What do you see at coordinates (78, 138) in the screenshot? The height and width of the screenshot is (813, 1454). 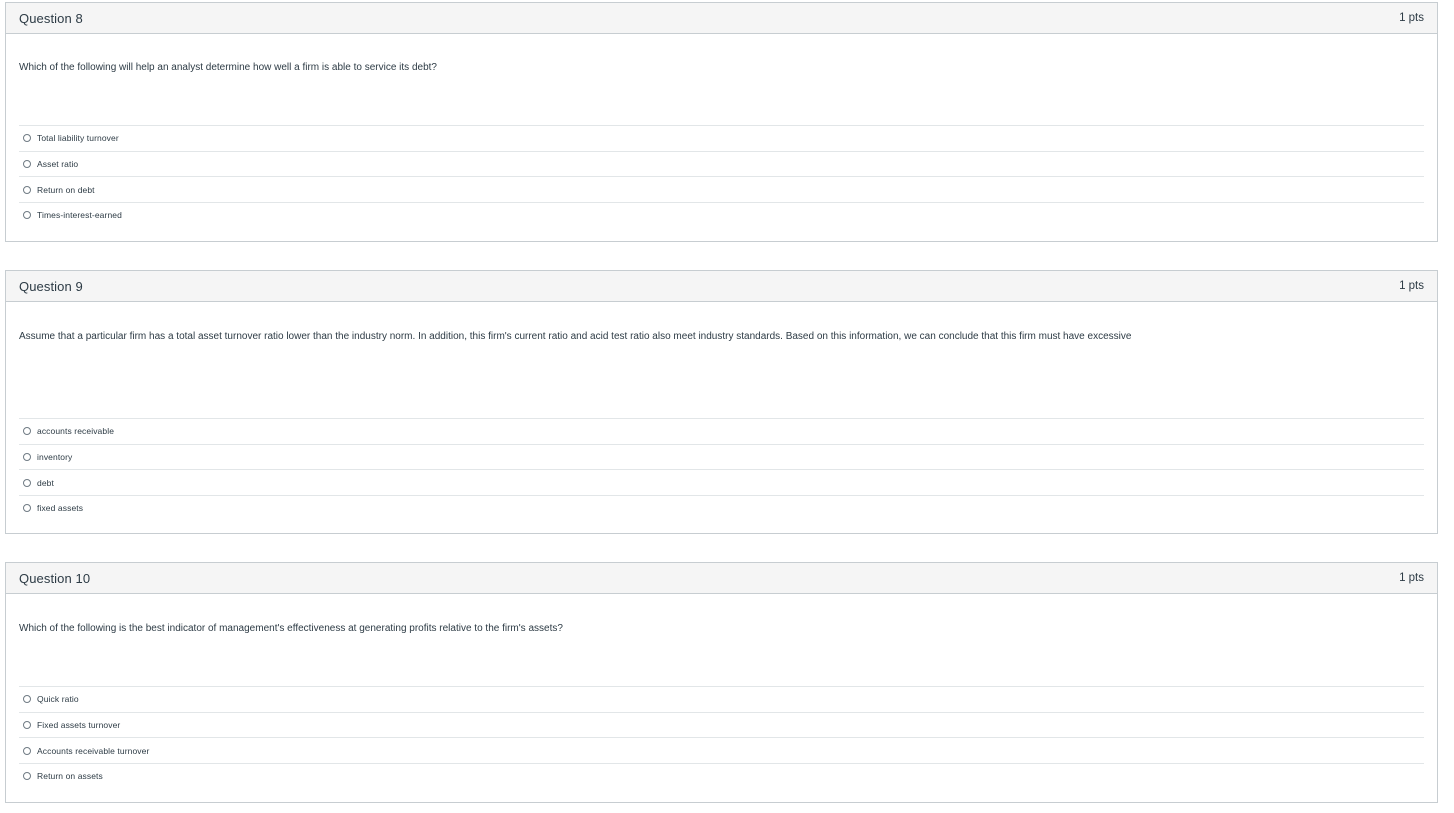 I see `answer-label: Total liability turnover` at bounding box center [78, 138].